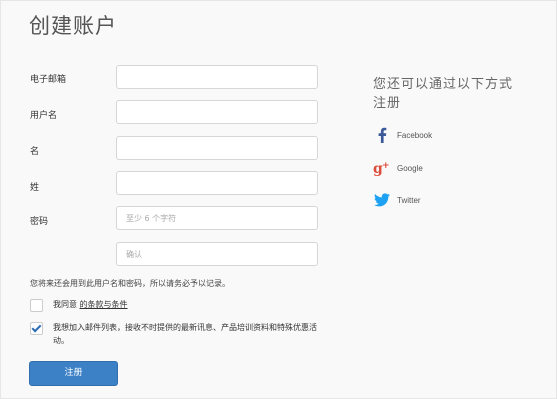 The width and height of the screenshot is (557, 399). I want to click on twitter-icon, so click(382, 200).